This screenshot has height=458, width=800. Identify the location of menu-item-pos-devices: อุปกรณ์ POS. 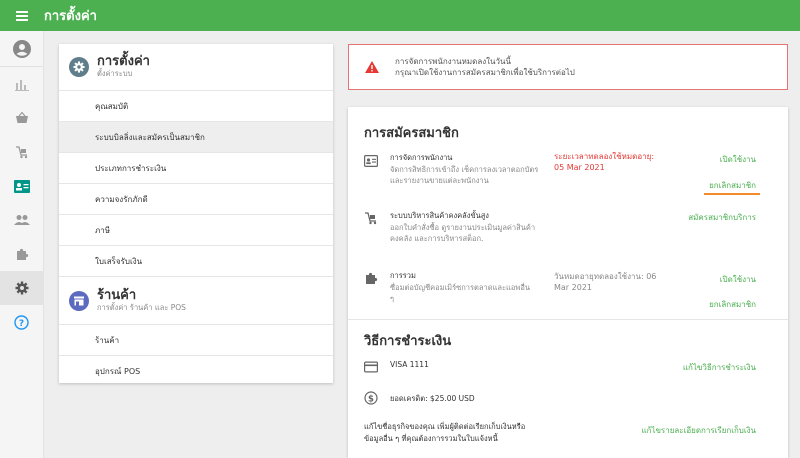
(196, 370).